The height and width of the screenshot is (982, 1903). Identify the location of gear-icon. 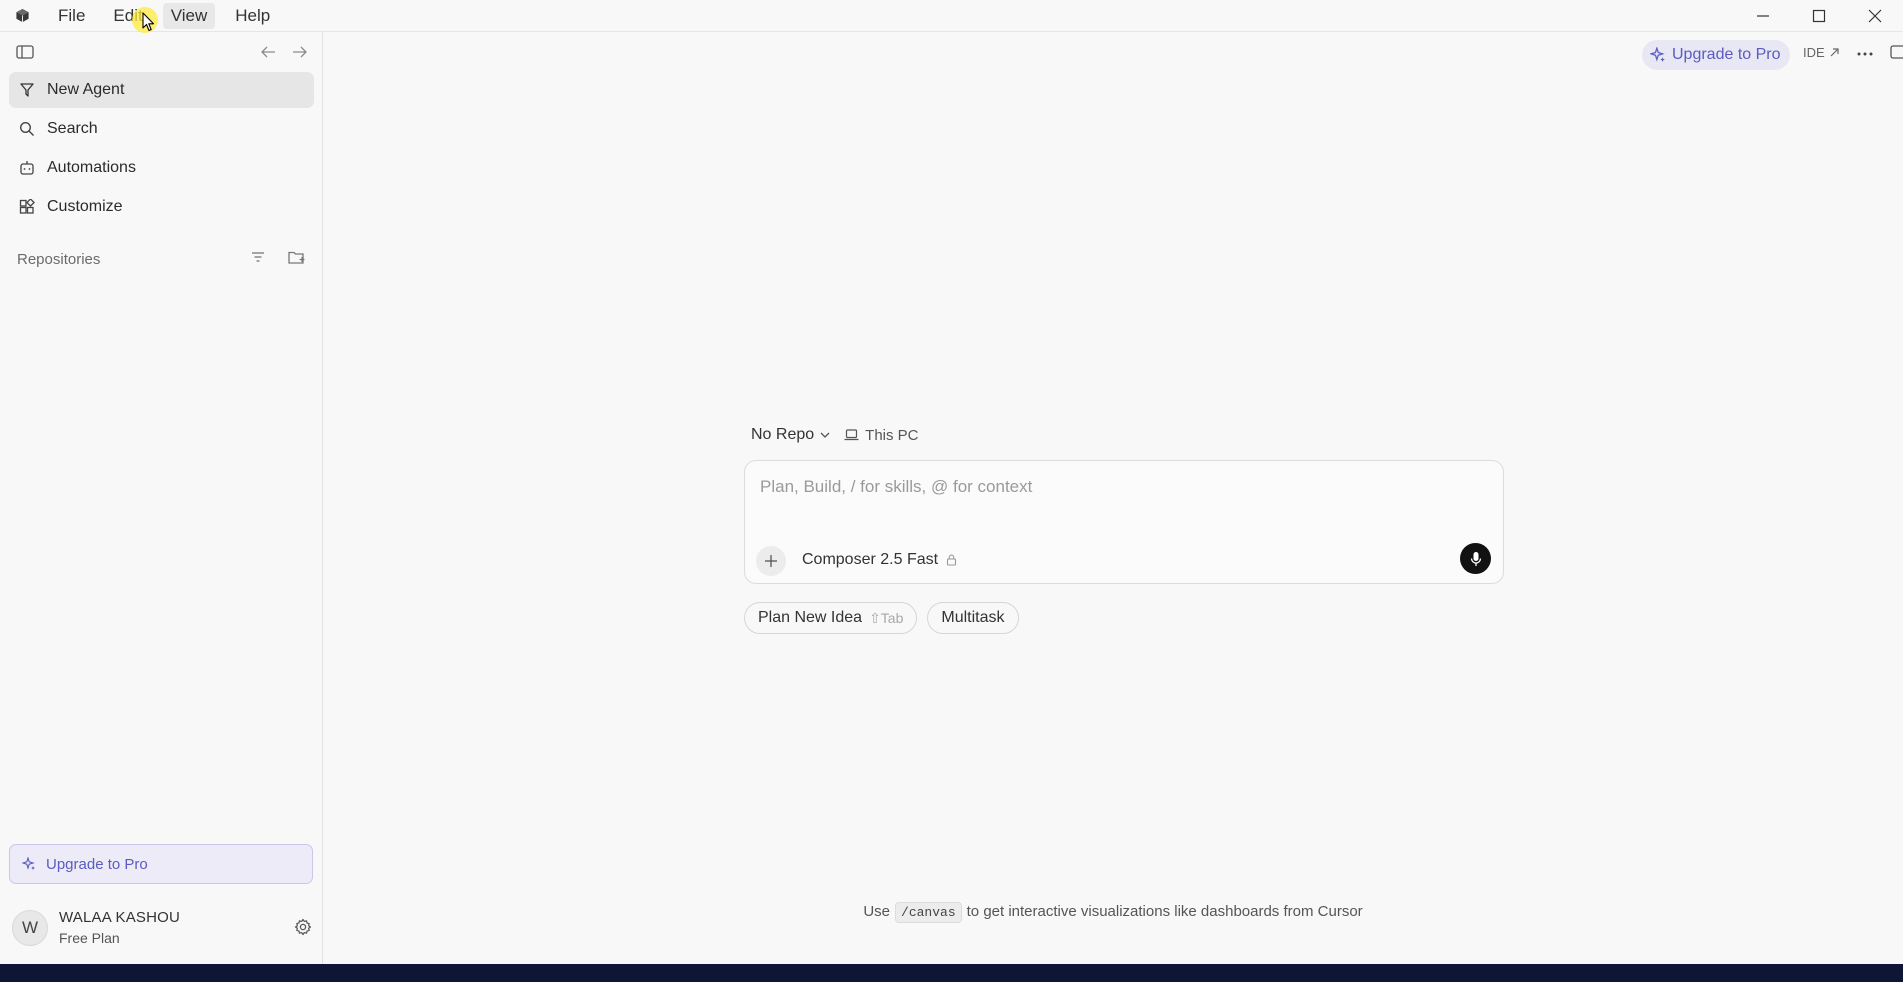
(303, 929).